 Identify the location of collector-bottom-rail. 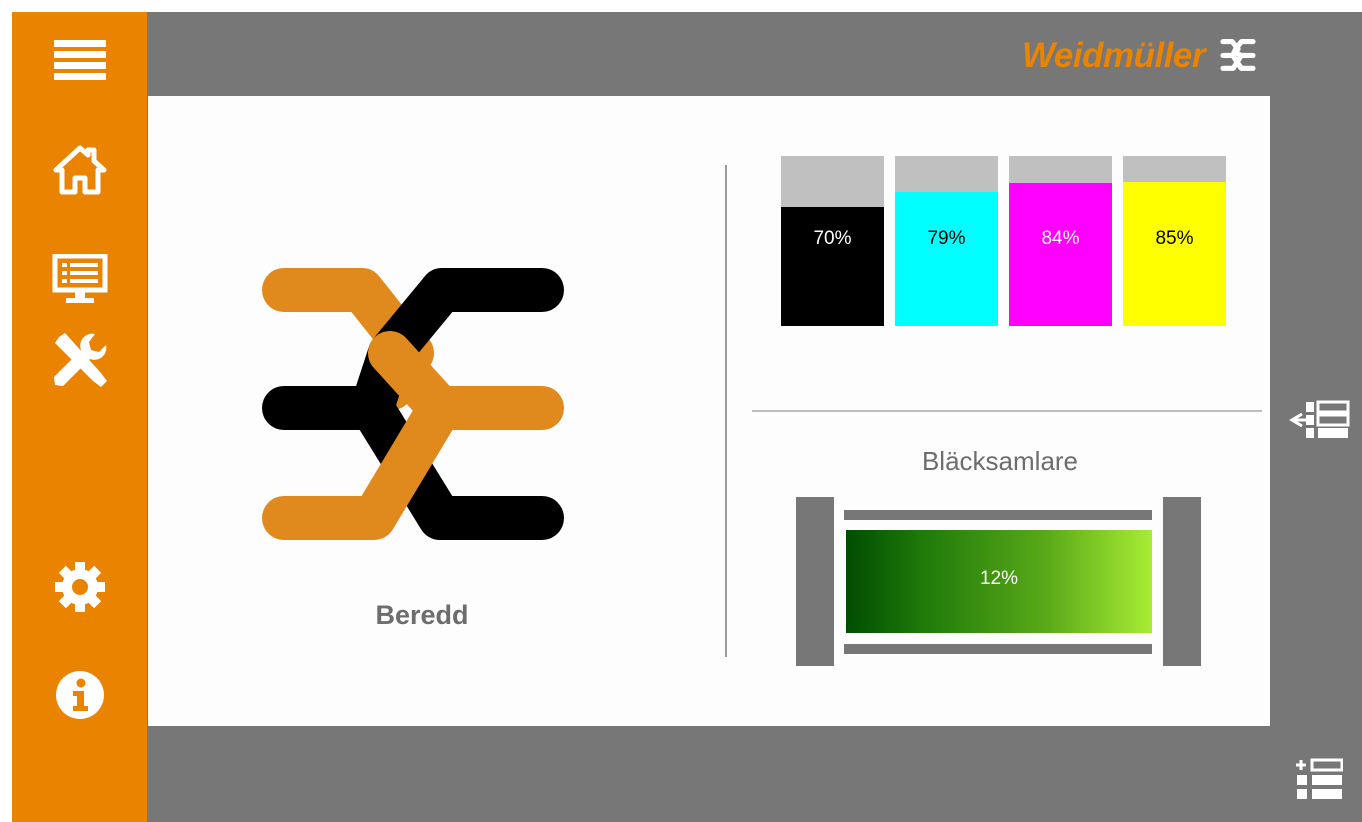
(998, 649).